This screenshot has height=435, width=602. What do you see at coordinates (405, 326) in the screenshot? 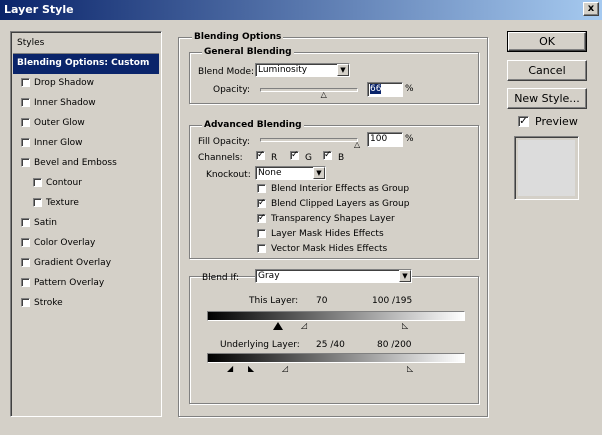
I see `this-layer-white-slider: ◺` at bounding box center [405, 326].